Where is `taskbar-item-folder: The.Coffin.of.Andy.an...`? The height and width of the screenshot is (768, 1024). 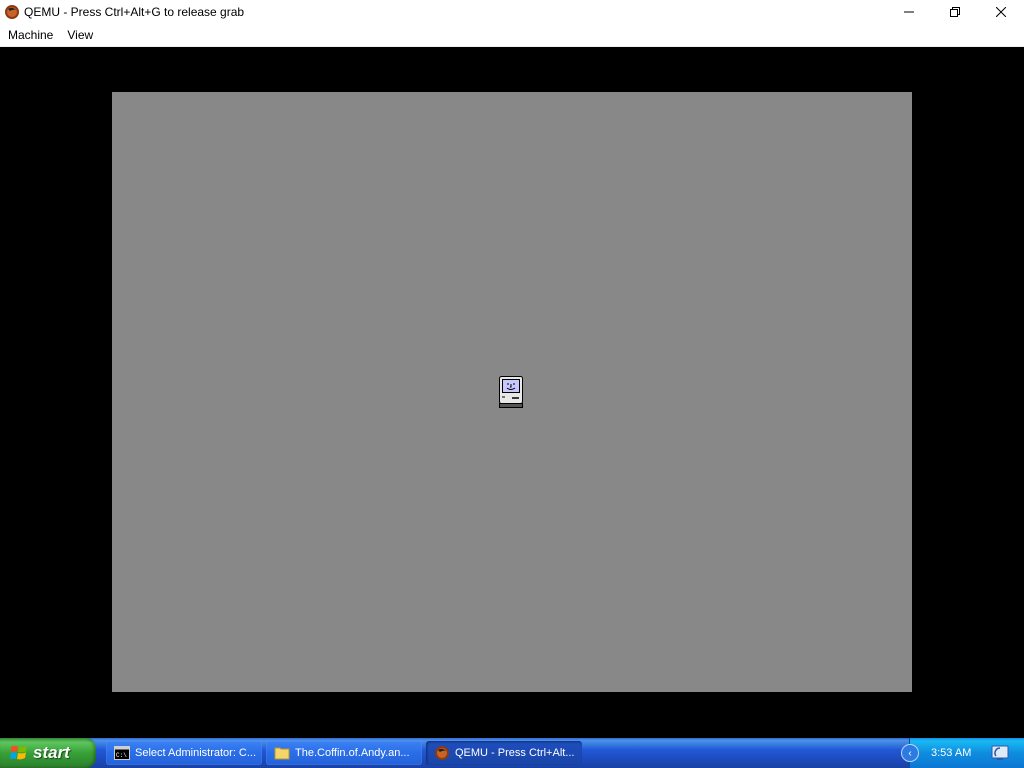
taskbar-item-folder: The.Coffin.of.Andy.an... is located at coordinates (344, 753).